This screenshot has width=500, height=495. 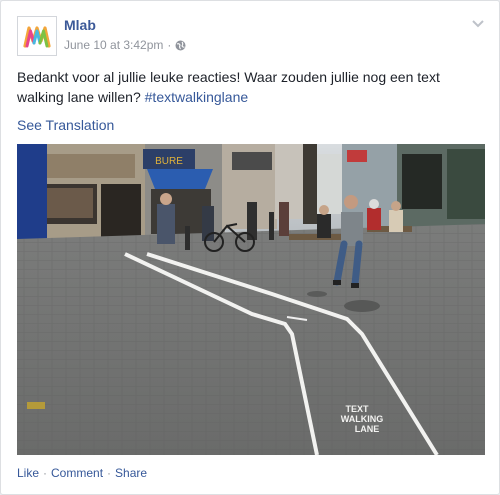 What do you see at coordinates (28, 473) in the screenshot?
I see `like-link: Like` at bounding box center [28, 473].